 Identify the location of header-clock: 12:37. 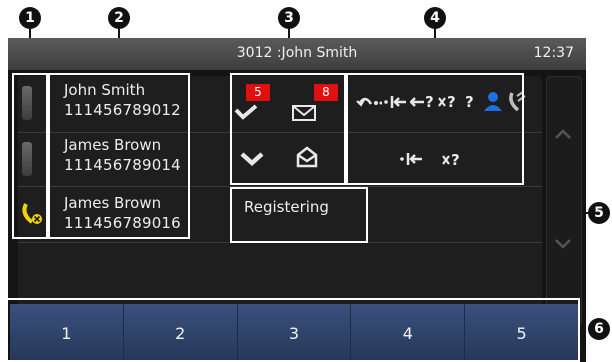
(553, 53).